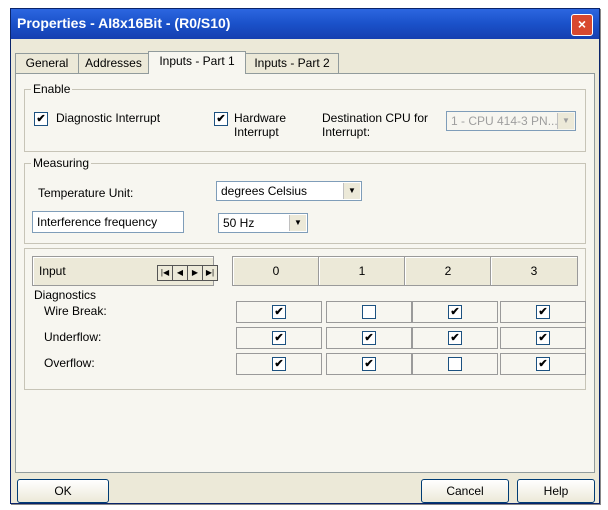  I want to click on destination-cpu-label-1: Destination CPU for, so click(375, 118).